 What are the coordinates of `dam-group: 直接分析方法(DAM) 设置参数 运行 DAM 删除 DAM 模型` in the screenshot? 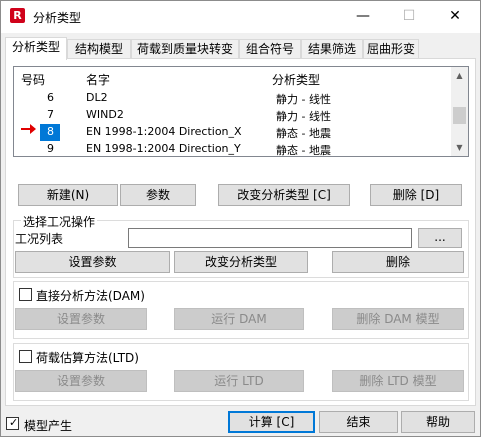 It's located at (241, 310).